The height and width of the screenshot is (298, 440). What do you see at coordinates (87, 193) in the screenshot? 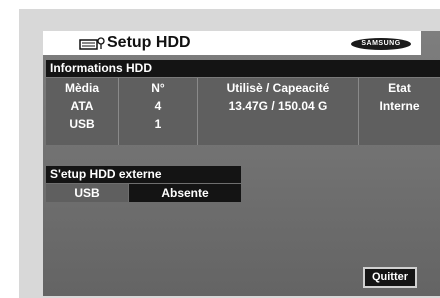
I see `external-usb-label: USB` at bounding box center [87, 193].